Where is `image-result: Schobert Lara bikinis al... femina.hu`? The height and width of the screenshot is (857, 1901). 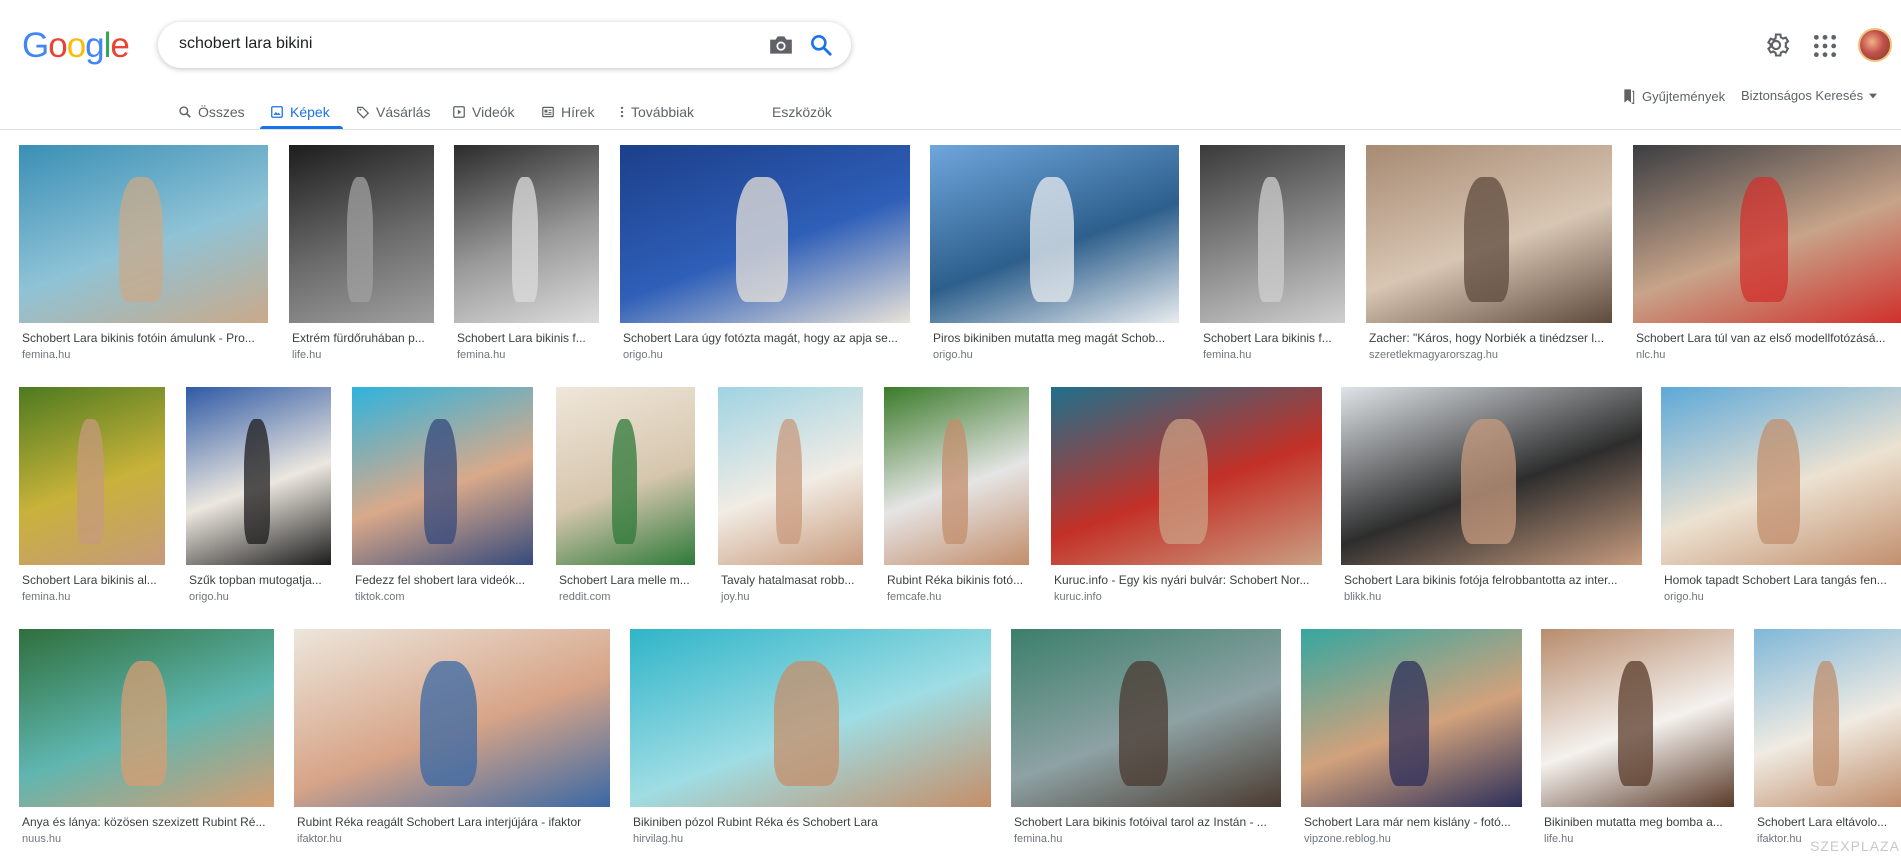 image-result: Schobert Lara bikinis al... femina.hu is located at coordinates (92, 497).